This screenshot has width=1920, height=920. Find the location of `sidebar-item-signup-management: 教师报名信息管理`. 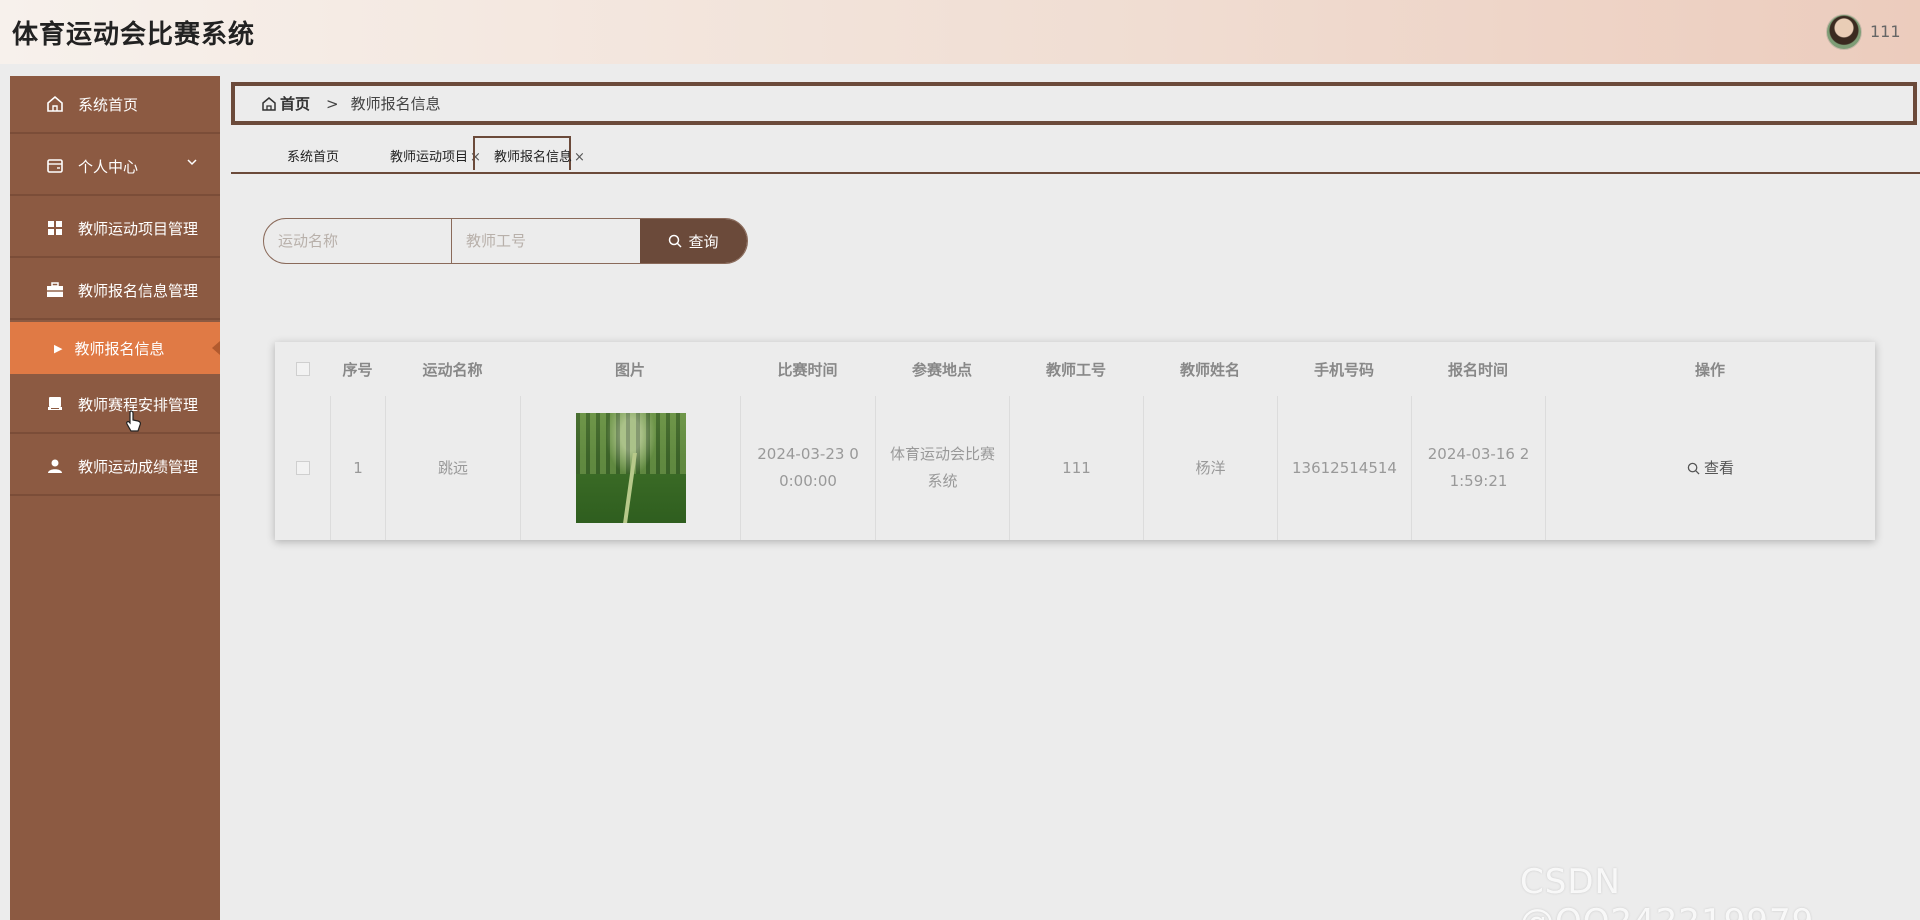

sidebar-item-signup-management: 教师报名信息管理 is located at coordinates (115, 291).